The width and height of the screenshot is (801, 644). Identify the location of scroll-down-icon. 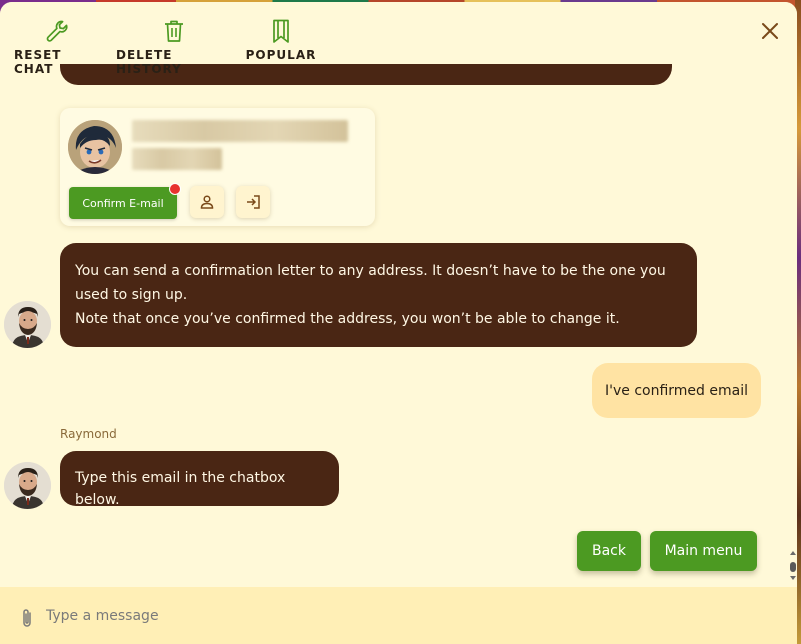
(793, 578).